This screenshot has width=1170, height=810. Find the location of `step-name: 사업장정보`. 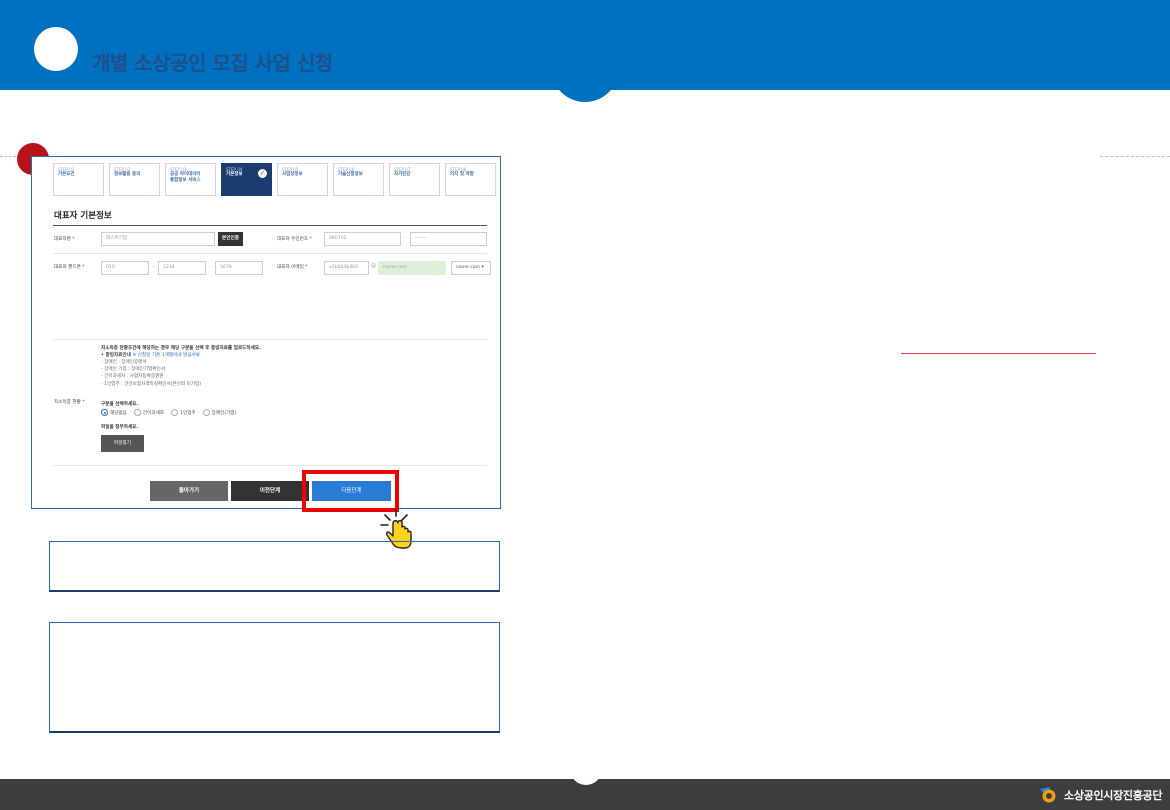

step-name: 사업장정보 is located at coordinates (292, 175).